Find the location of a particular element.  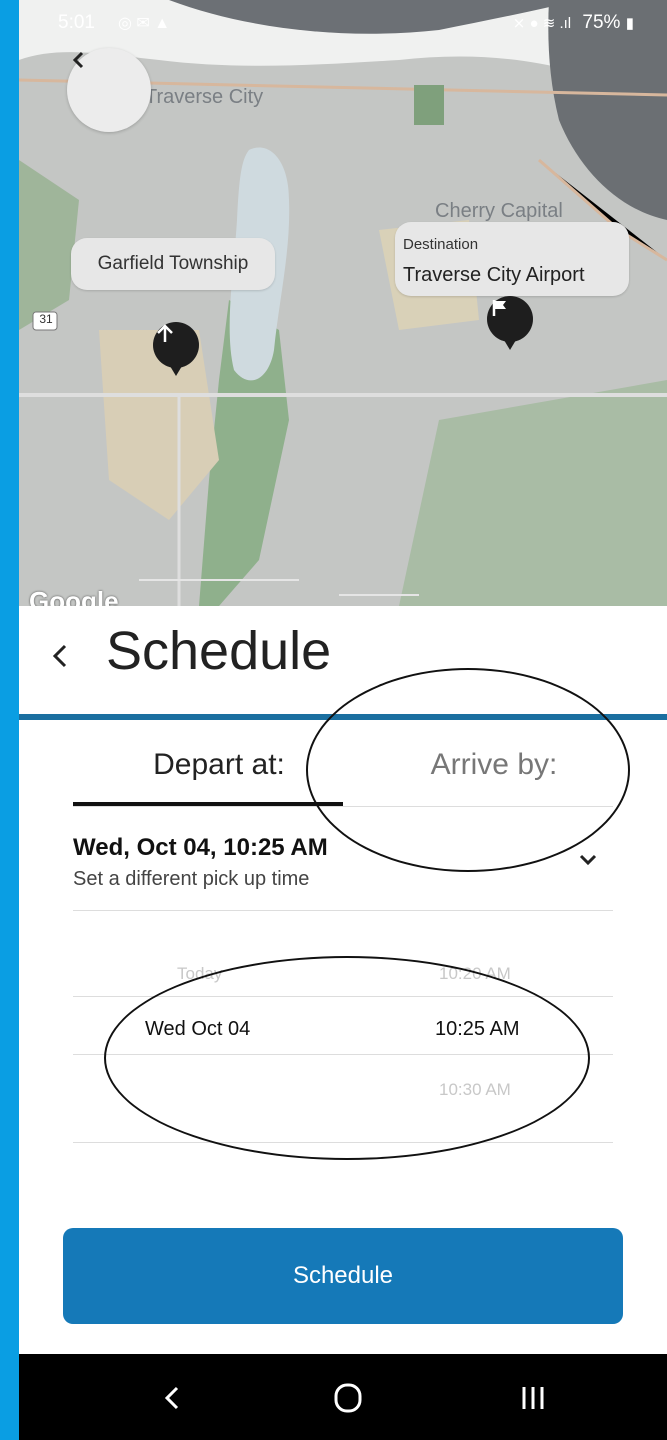

system-nav-bar is located at coordinates (343, 1397).